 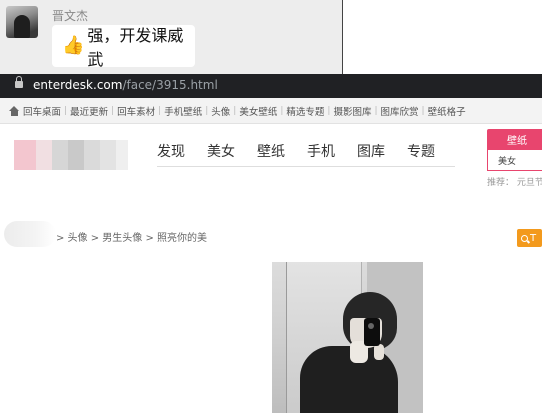 What do you see at coordinates (125, 85) in the screenshot?
I see `url-text: enterdesk.com/face/3915.html` at bounding box center [125, 85].